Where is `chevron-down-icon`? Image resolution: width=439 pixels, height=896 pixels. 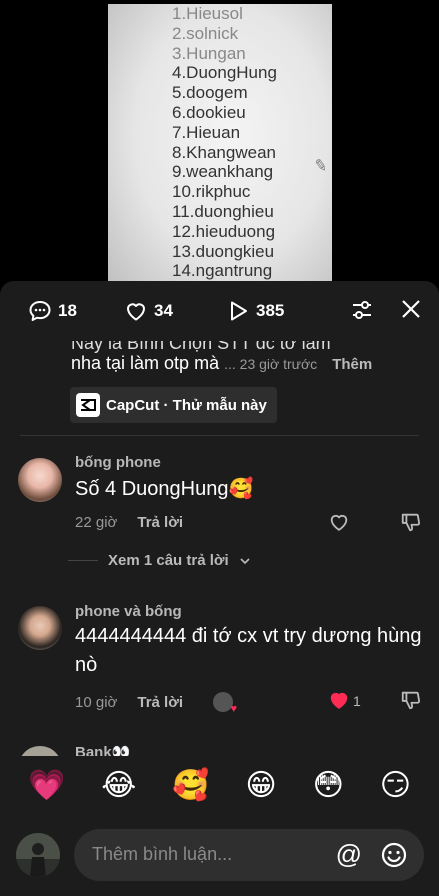
chevron-down-icon is located at coordinates (245, 560).